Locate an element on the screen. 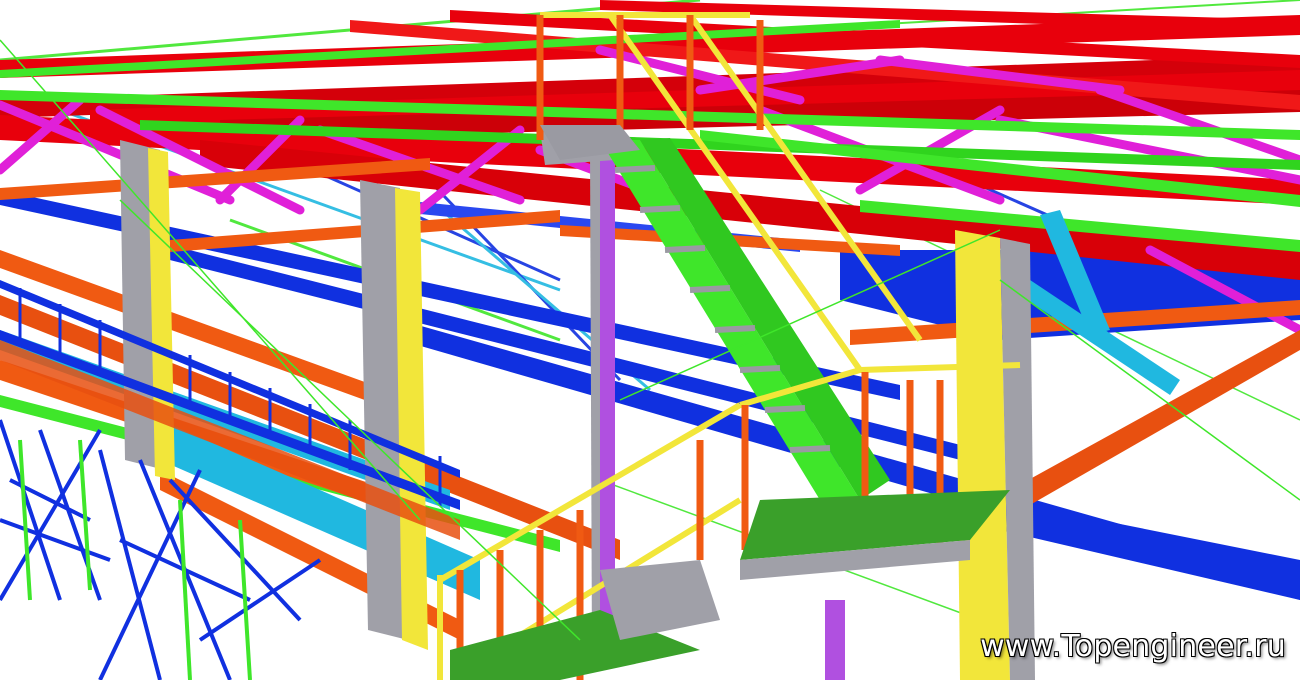 The width and height of the screenshot is (1300, 680). watermark-text: www.Topengineer.ru is located at coordinates (1133, 646).